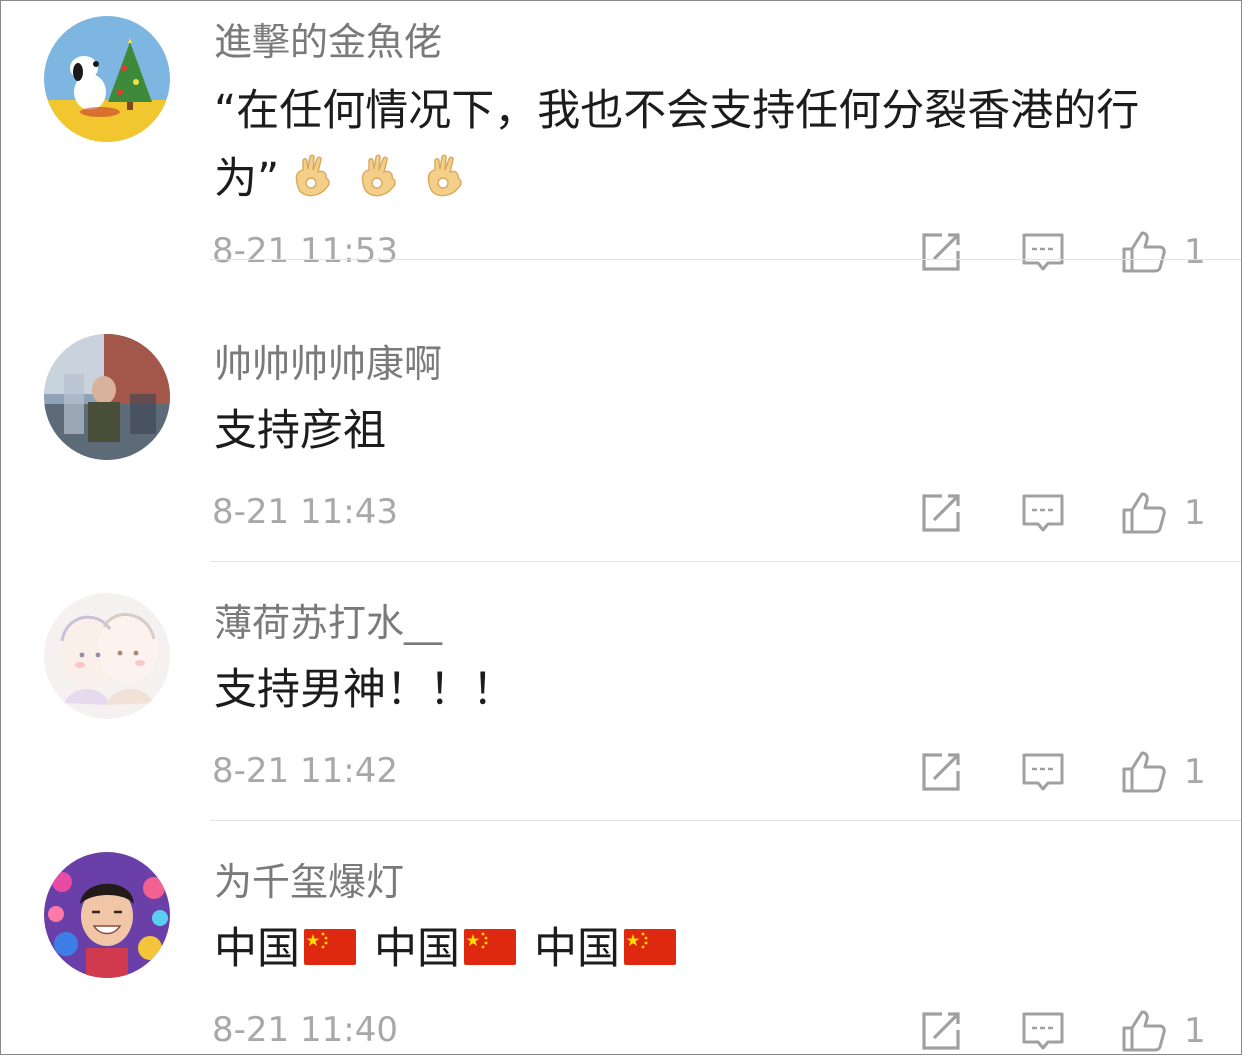 The width and height of the screenshot is (1244, 1057). What do you see at coordinates (305, 1030) in the screenshot?
I see `comment-timestamp: 8-21 11:40` at bounding box center [305, 1030].